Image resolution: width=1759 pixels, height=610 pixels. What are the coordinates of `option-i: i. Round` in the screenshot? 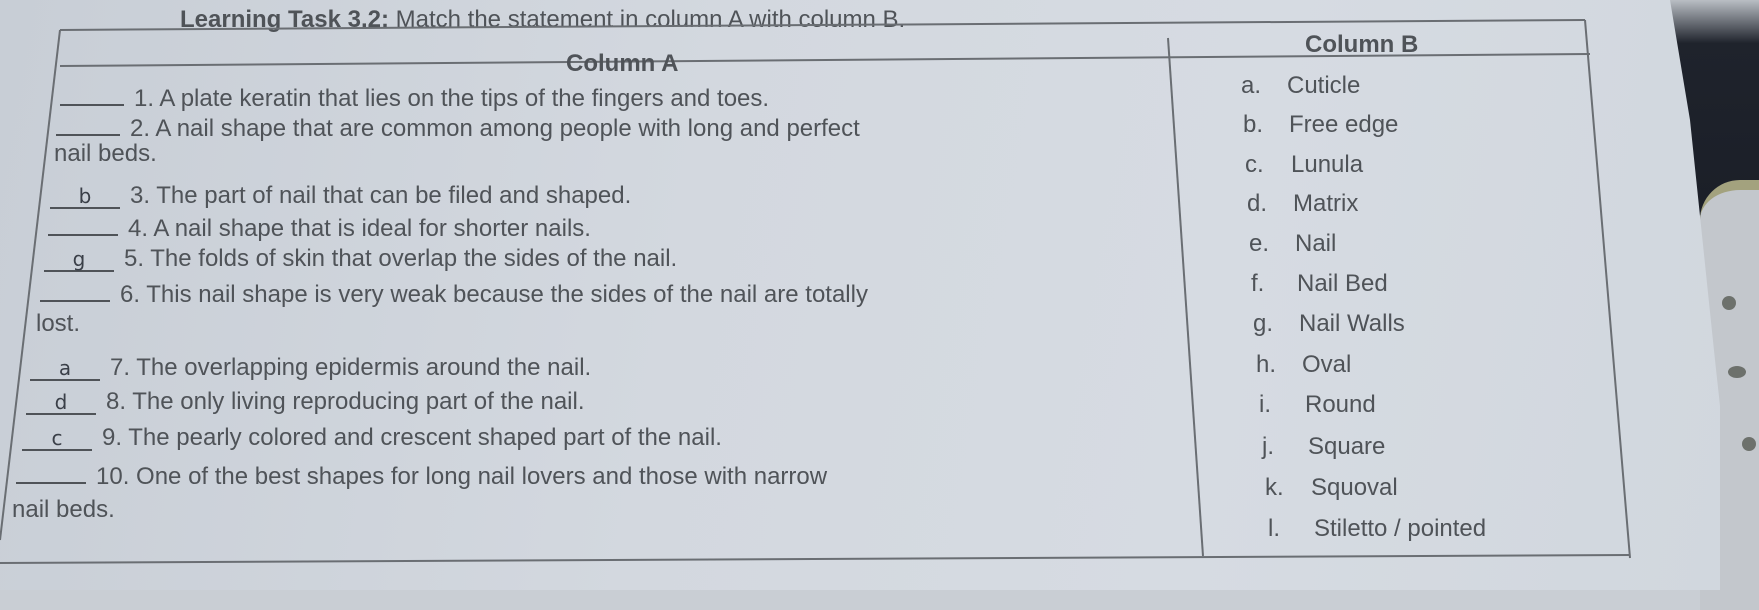 It's located at (1317, 404).